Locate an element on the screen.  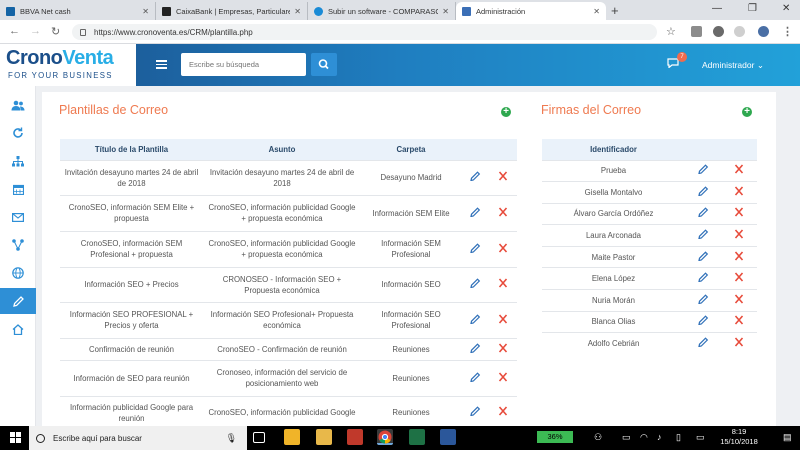
table-row: Gisella Montalvo is located at coordinates (649, 192).